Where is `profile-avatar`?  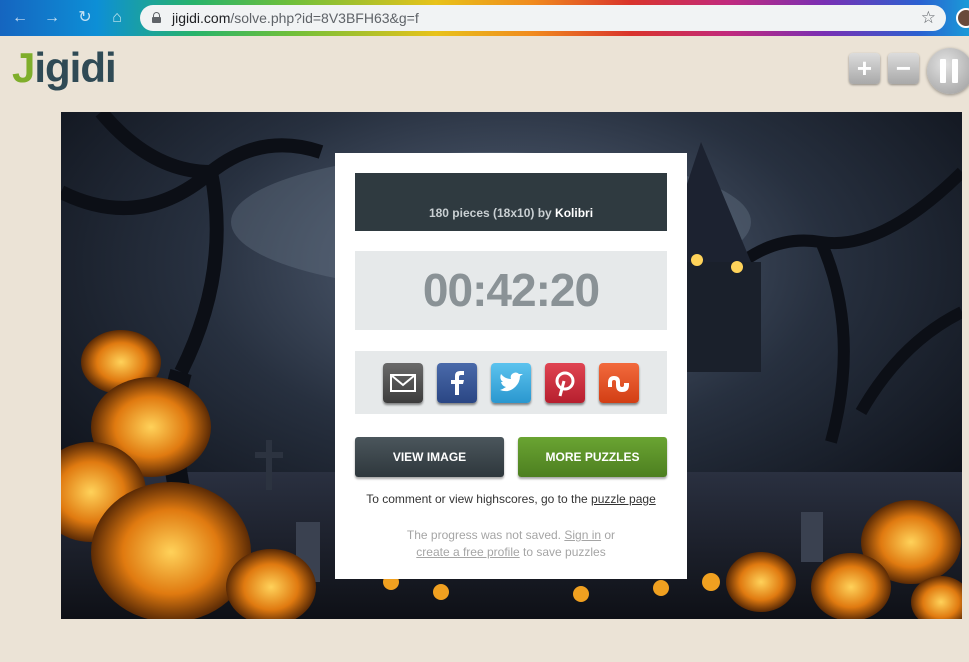 profile-avatar is located at coordinates (962, 18).